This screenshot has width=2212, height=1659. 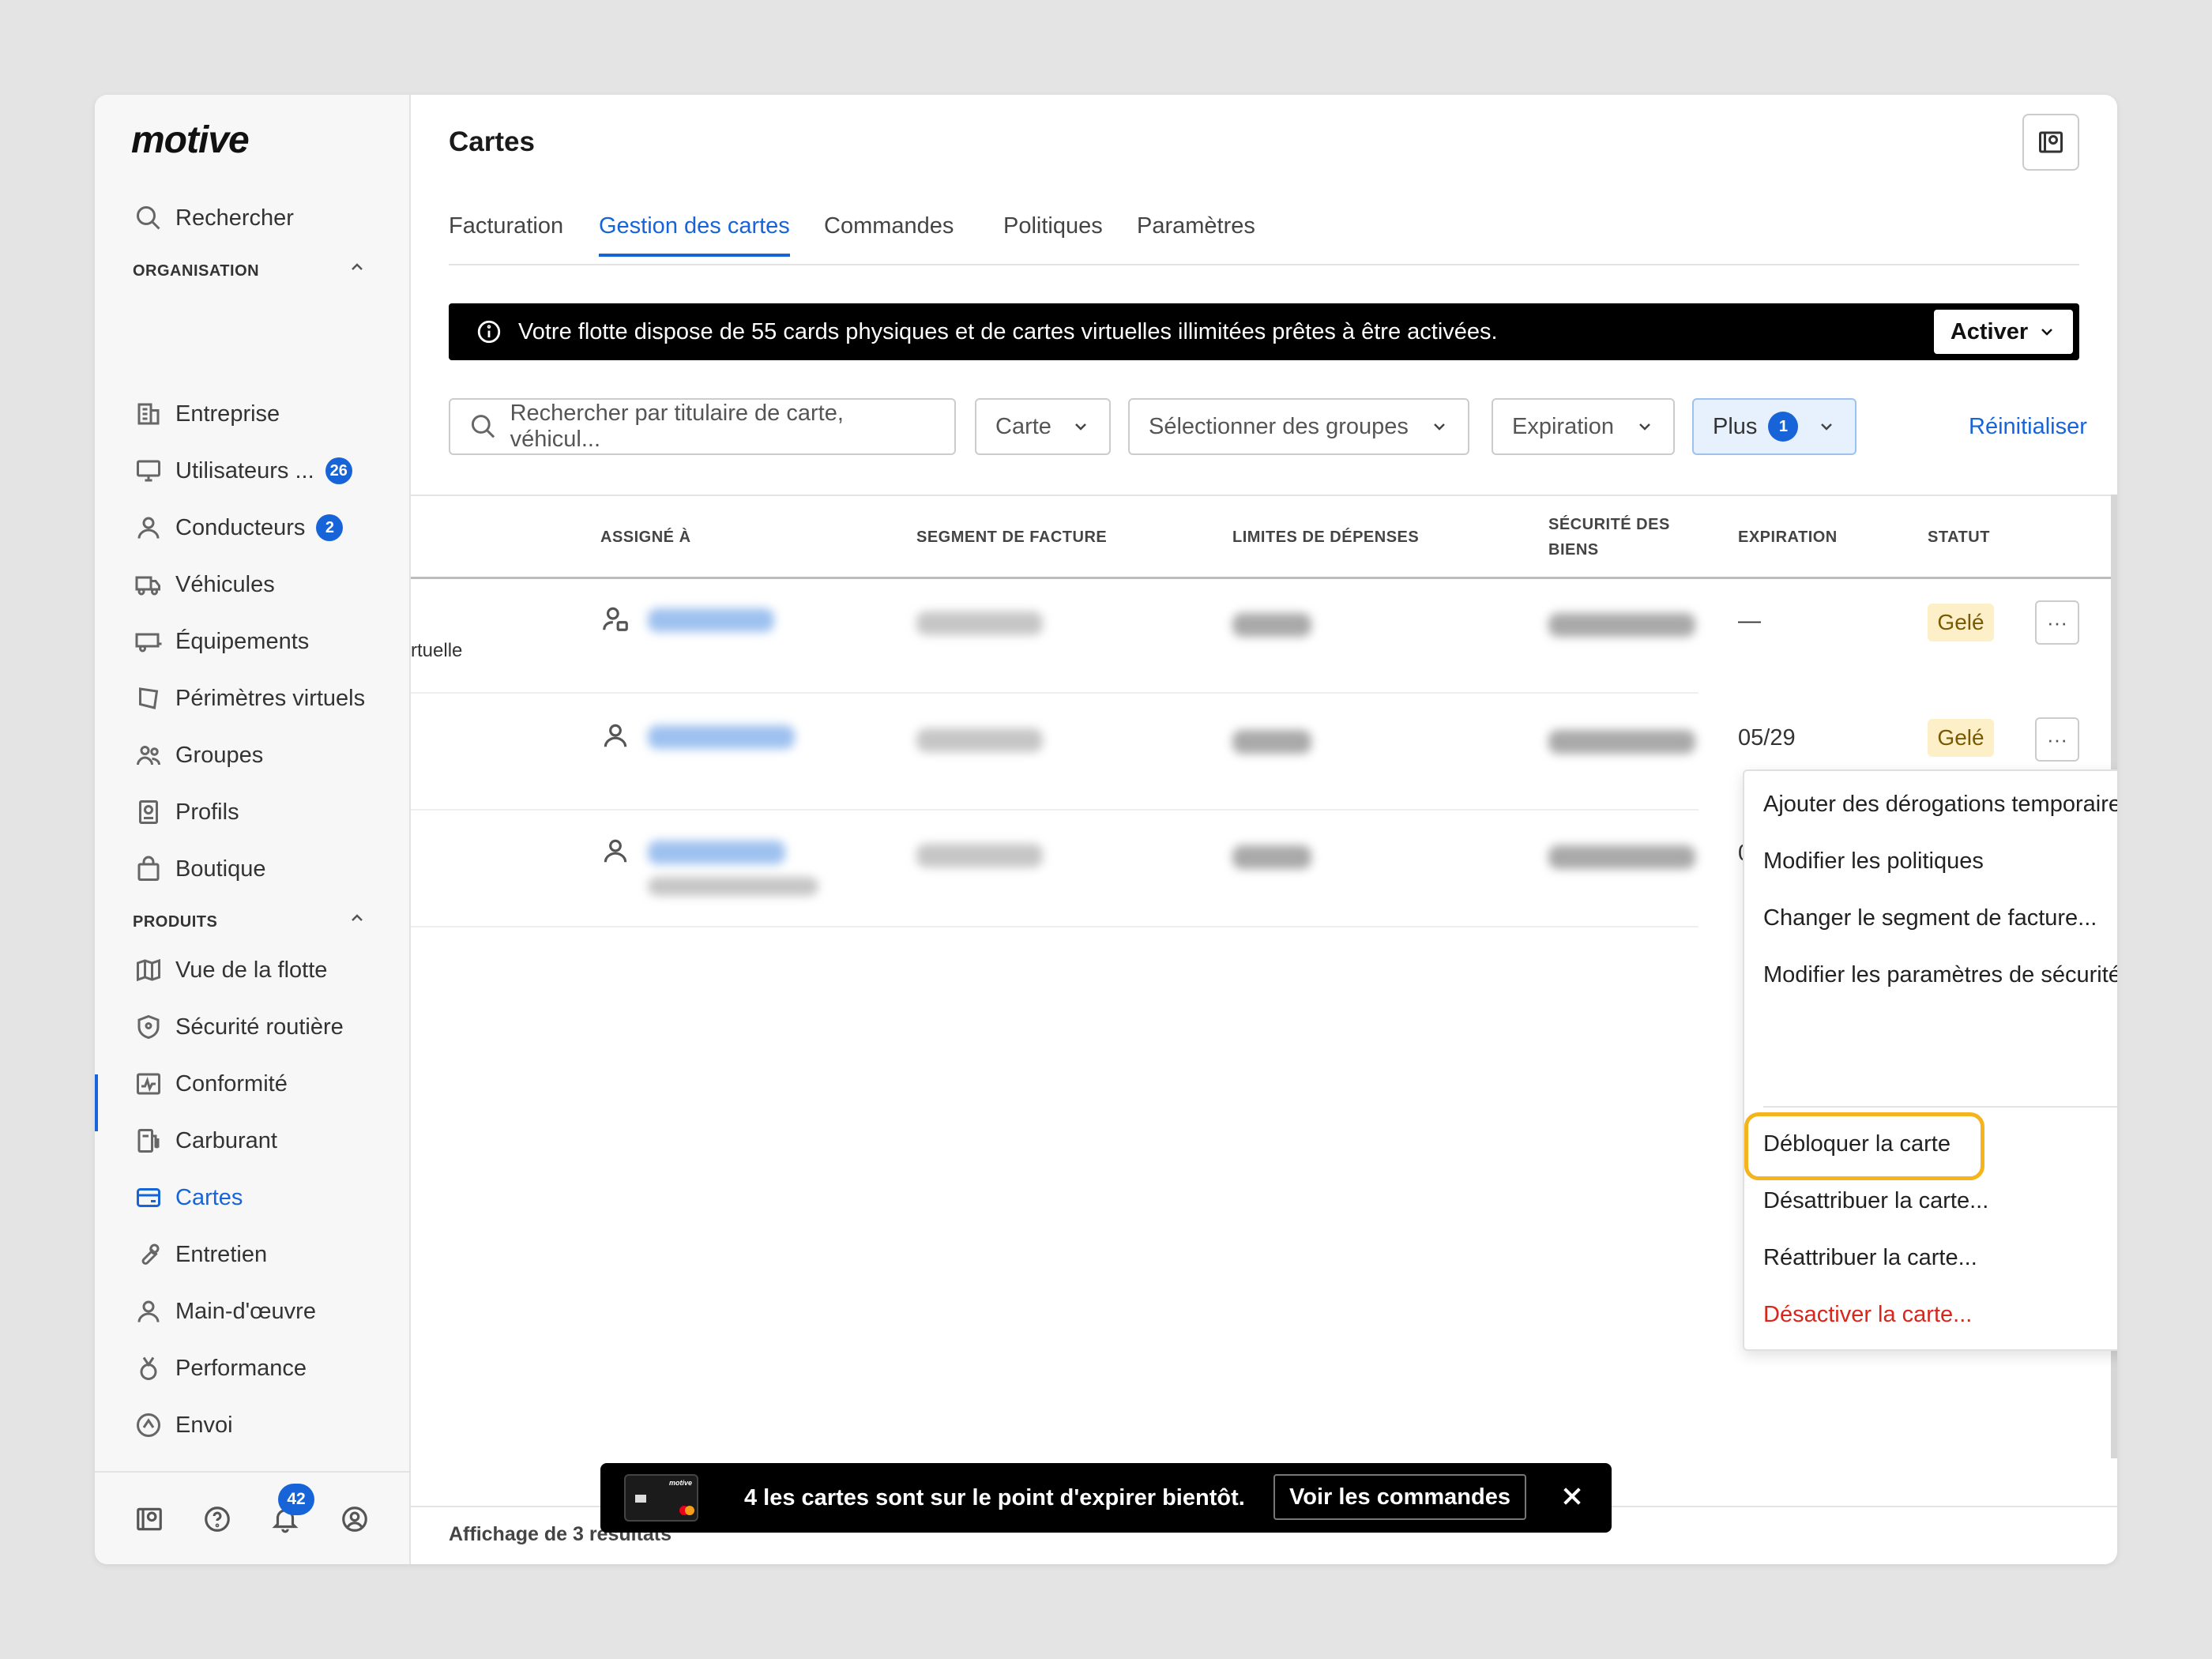 What do you see at coordinates (190, 140) in the screenshot?
I see `motive-logo: motive` at bounding box center [190, 140].